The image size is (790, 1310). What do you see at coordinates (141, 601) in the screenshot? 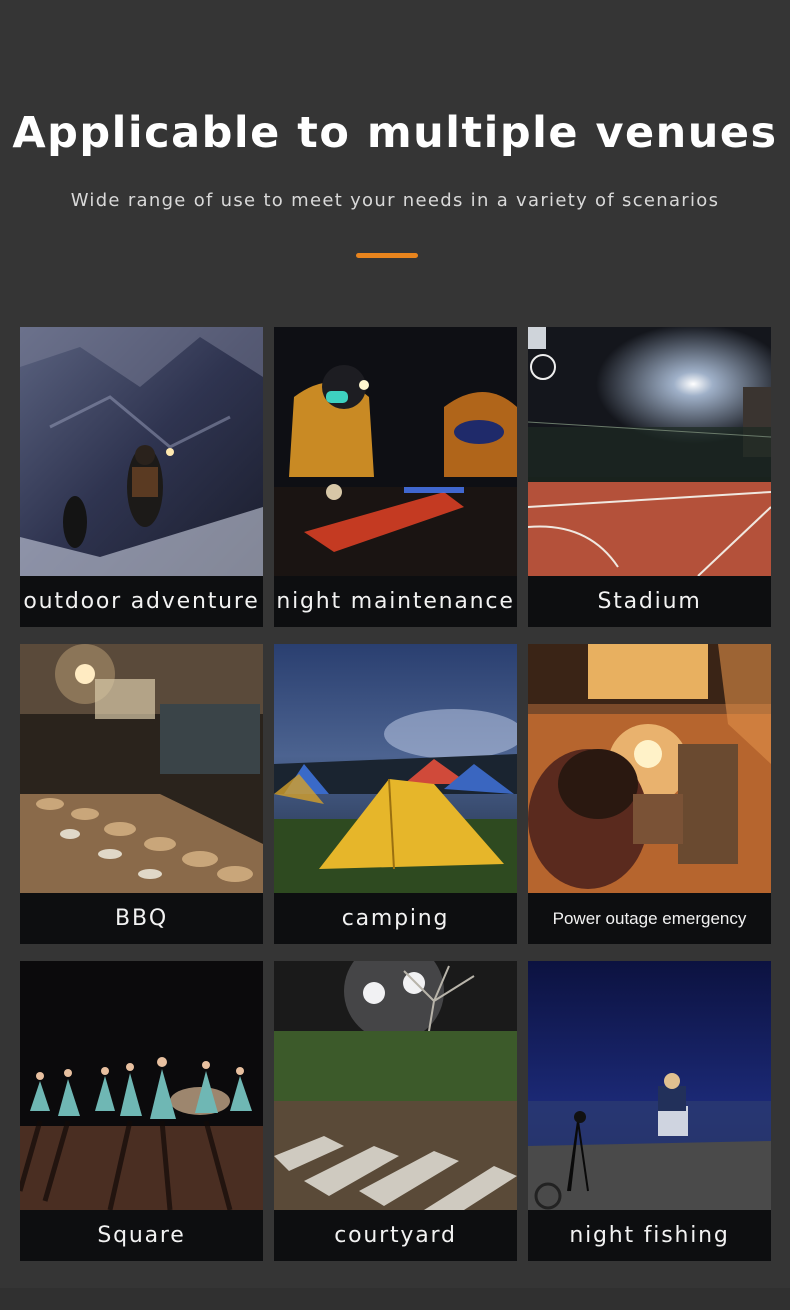
I see `scenario-label: outdoor adventure` at bounding box center [141, 601].